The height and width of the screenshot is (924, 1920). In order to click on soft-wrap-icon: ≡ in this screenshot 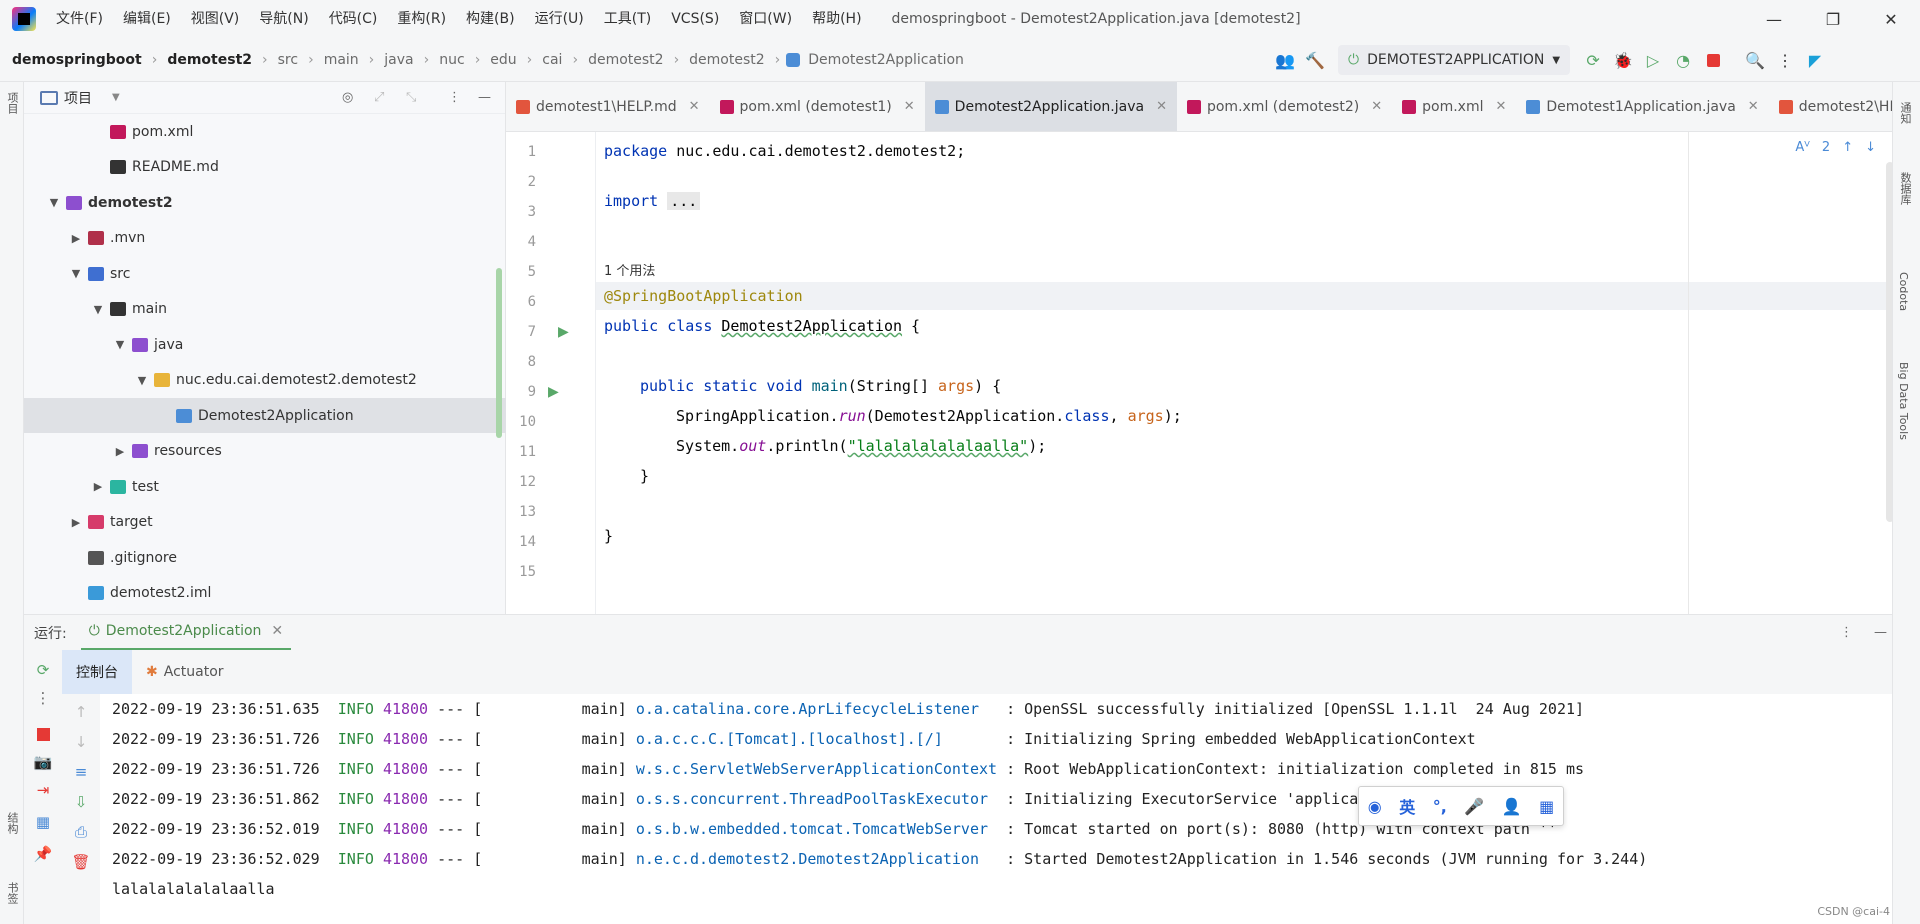, I will do `click(81, 772)`.